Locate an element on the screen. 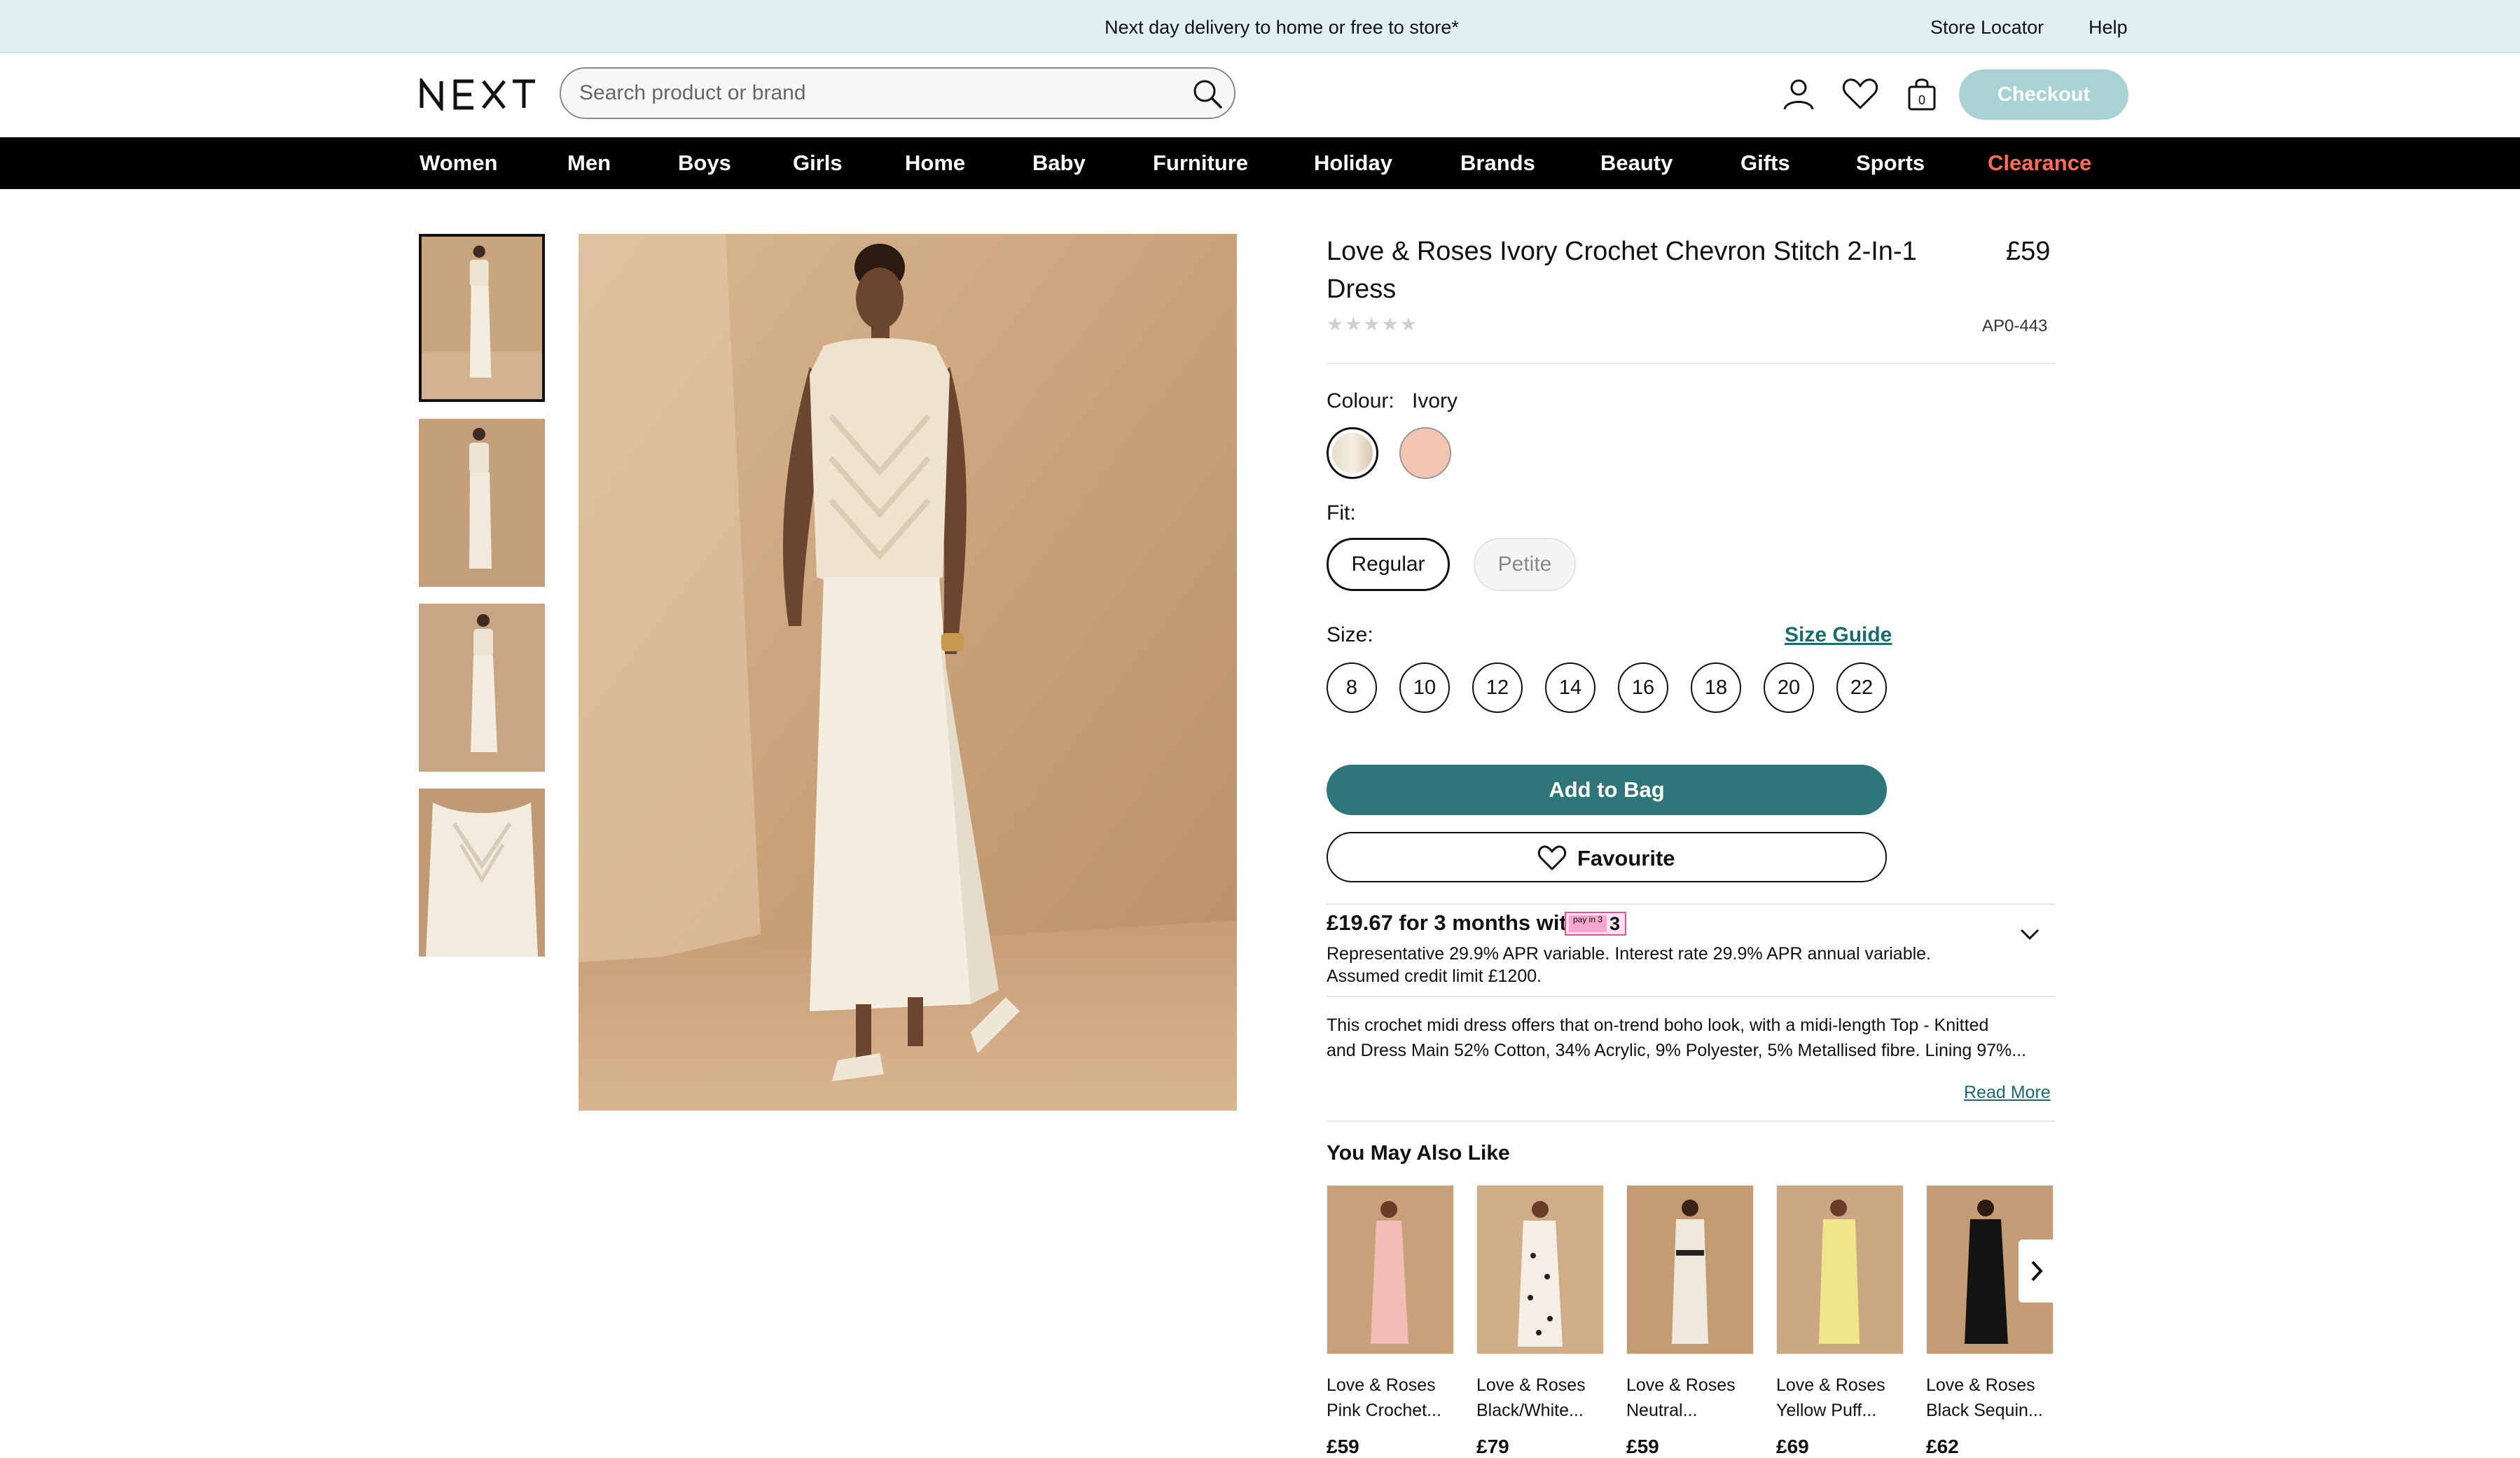  recommendation-card: Love & Roses Black/White... £79 is located at coordinates (1540, 1321).